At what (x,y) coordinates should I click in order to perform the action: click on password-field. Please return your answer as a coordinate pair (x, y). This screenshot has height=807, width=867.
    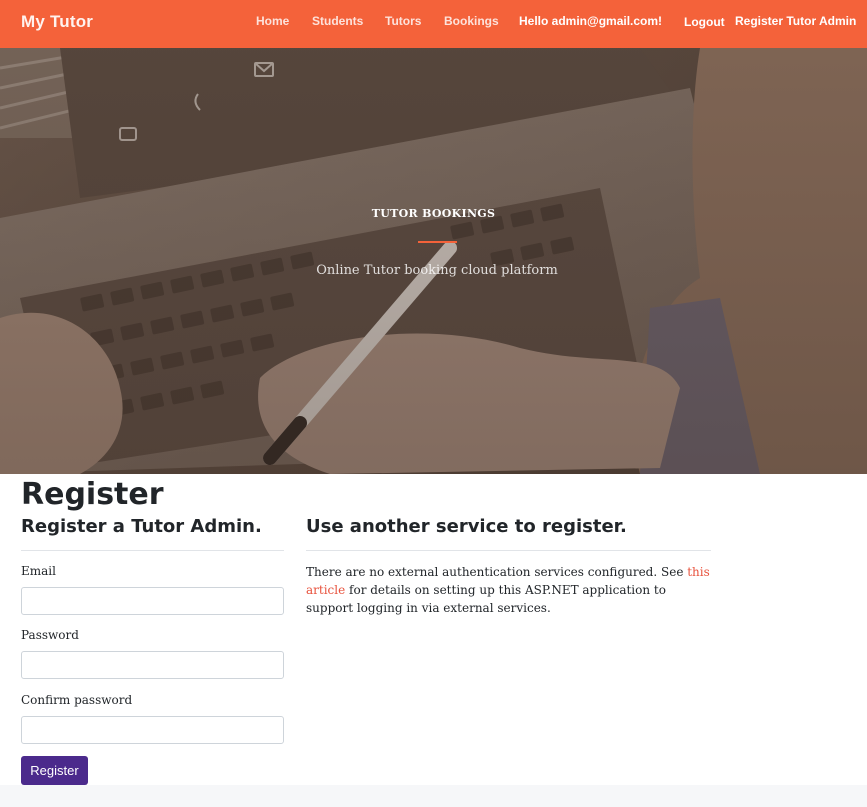
    Looking at the image, I should click on (152, 665).